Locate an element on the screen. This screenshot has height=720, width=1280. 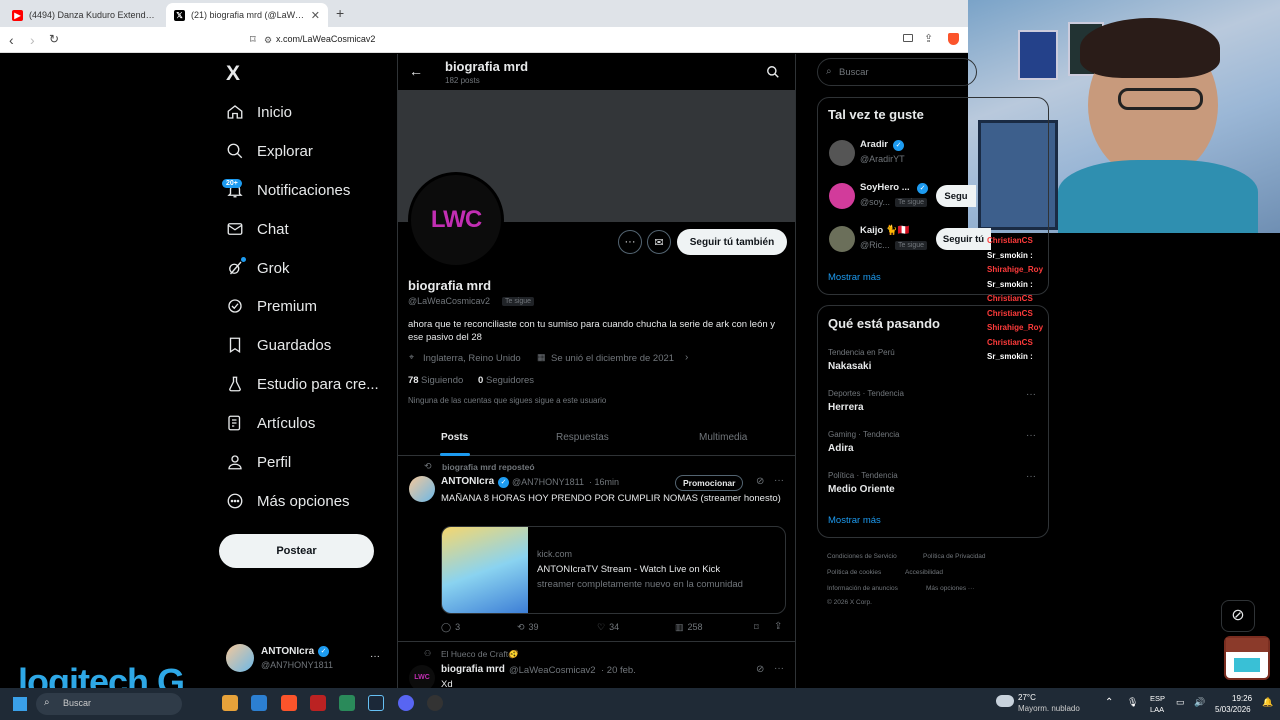
steam-icon is located at coordinates (376, 703).